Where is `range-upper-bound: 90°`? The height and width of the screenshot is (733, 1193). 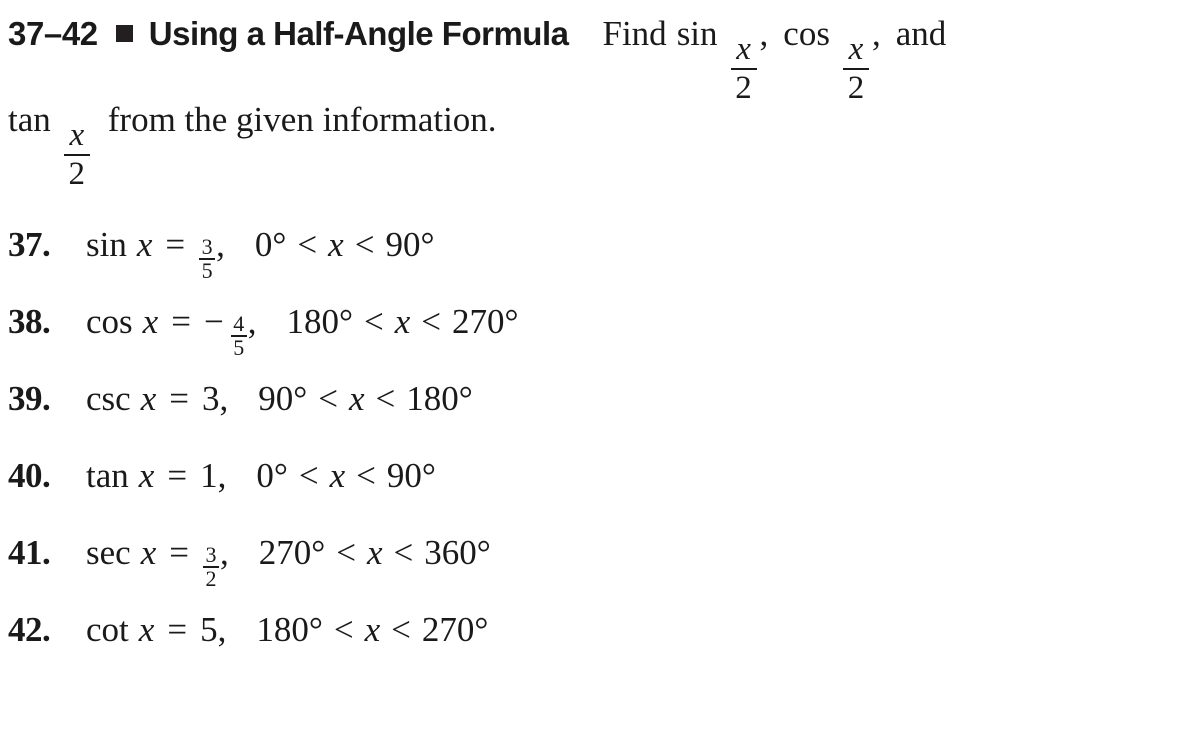
range-upper-bound: 90° is located at coordinates (410, 244).